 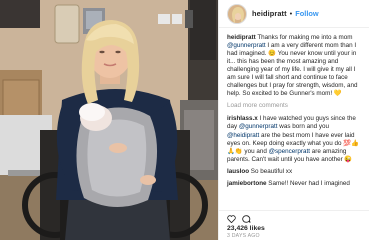 I want to click on comment-icon, so click(x=246, y=218).